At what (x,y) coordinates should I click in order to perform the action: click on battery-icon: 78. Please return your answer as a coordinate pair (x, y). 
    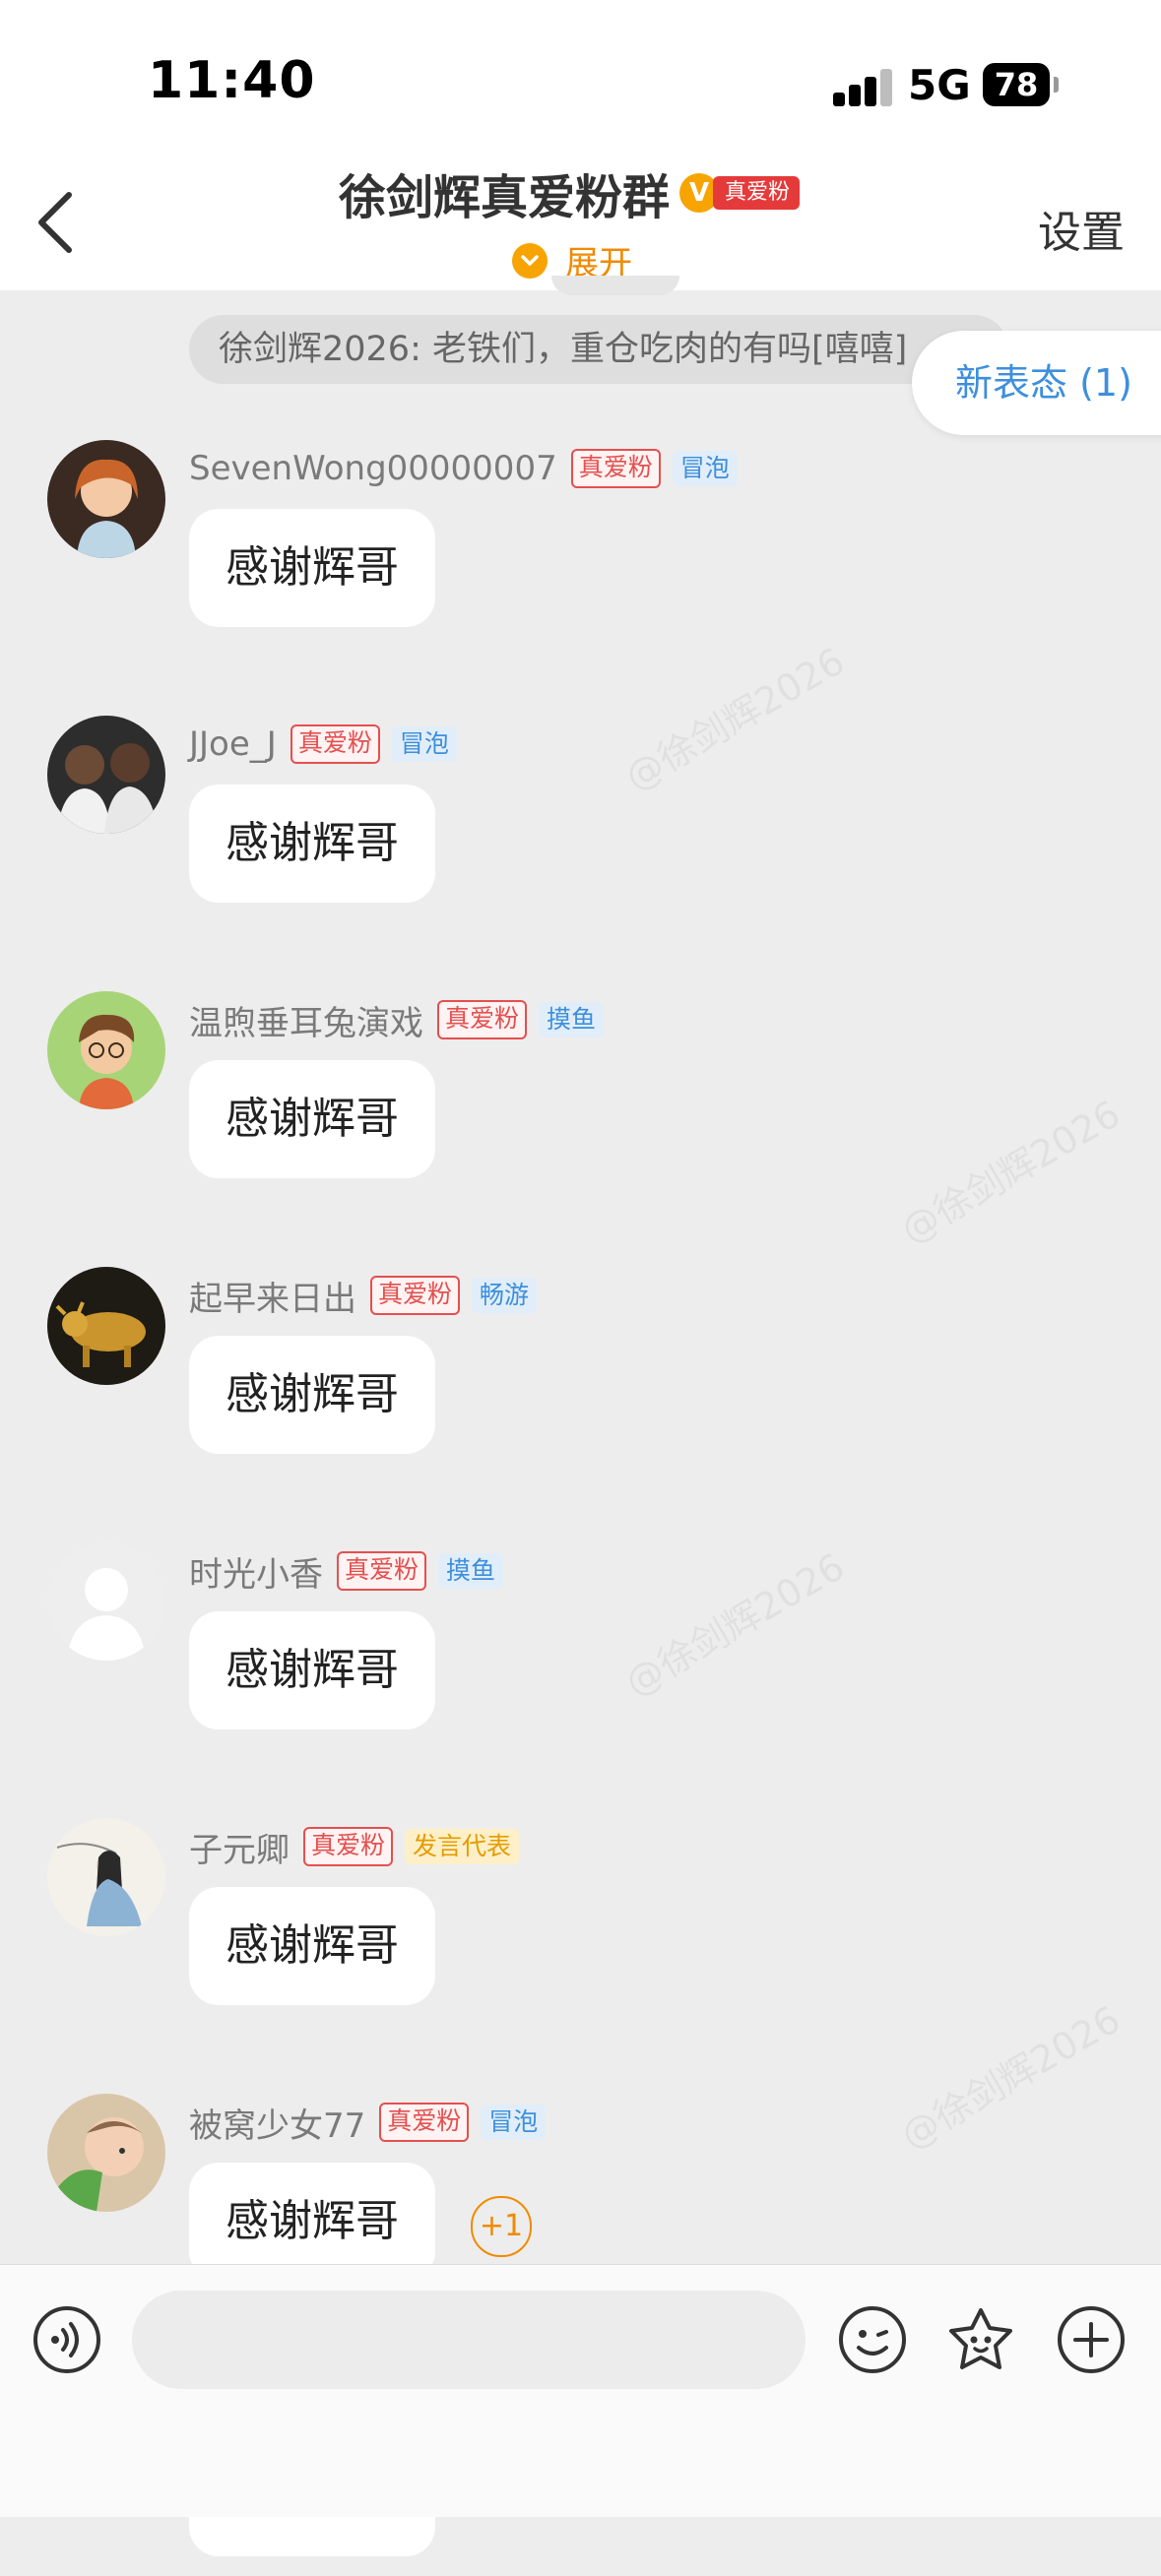
    Looking at the image, I should click on (1021, 84).